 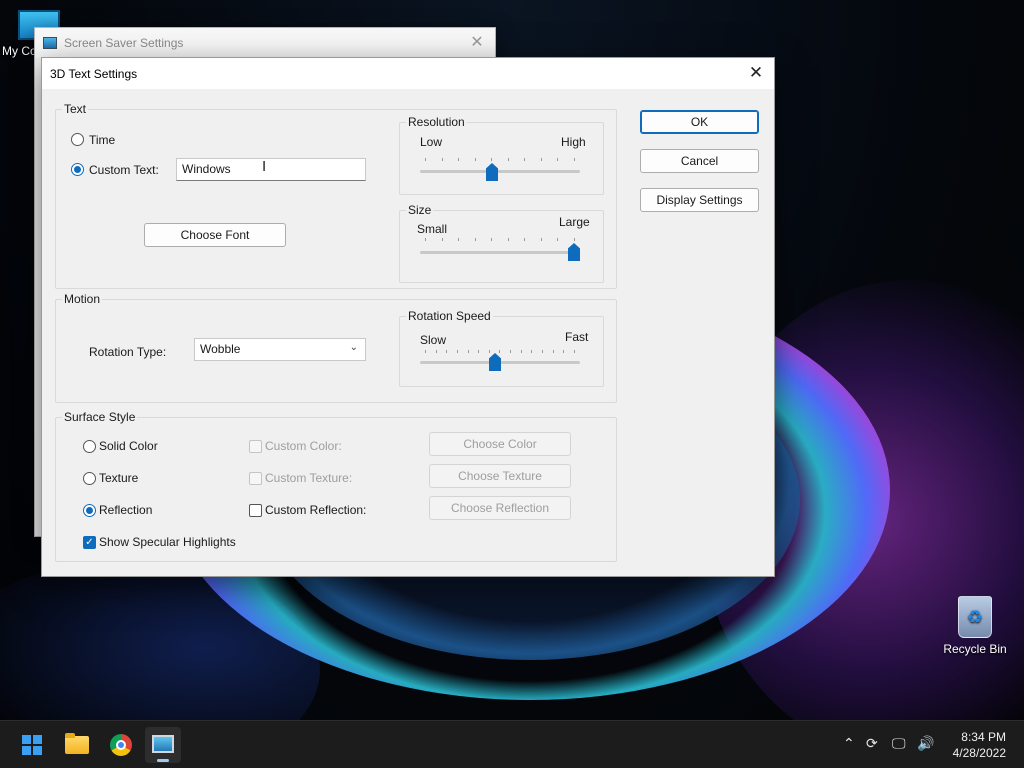 I want to click on taskbar-file-explorer, so click(x=77, y=745).